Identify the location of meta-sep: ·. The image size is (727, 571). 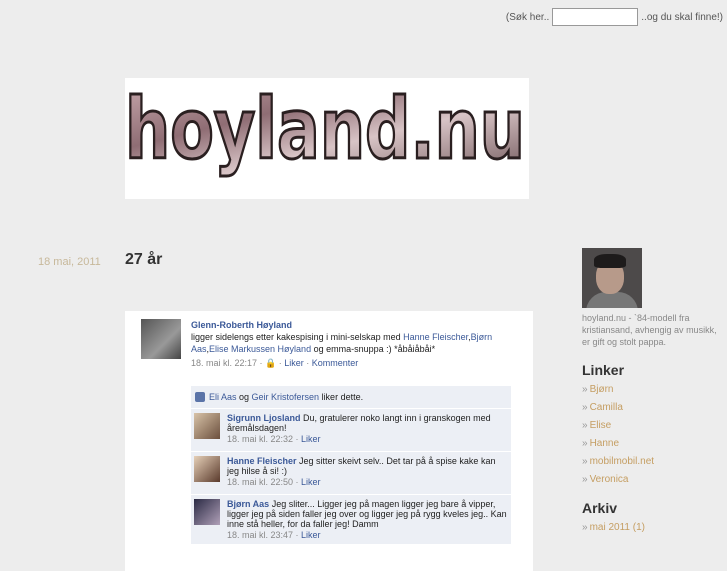
(307, 363).